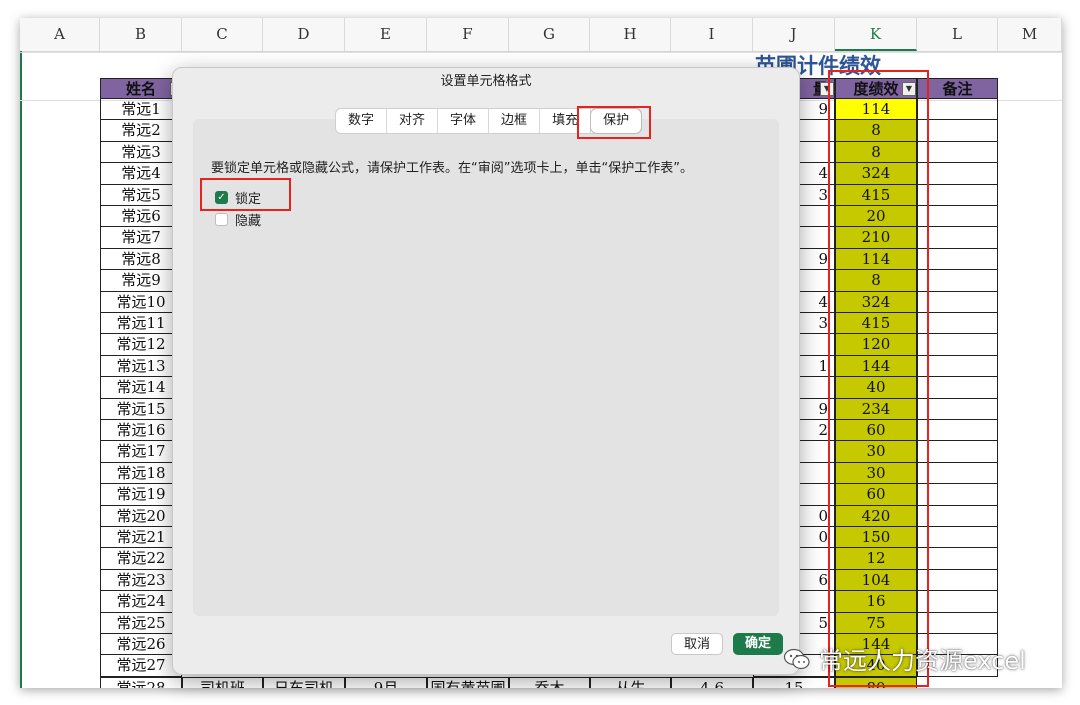 The image size is (1080, 705). Describe the element at coordinates (304, 682) in the screenshot. I see `table-cell-partial: 日车司机` at that location.